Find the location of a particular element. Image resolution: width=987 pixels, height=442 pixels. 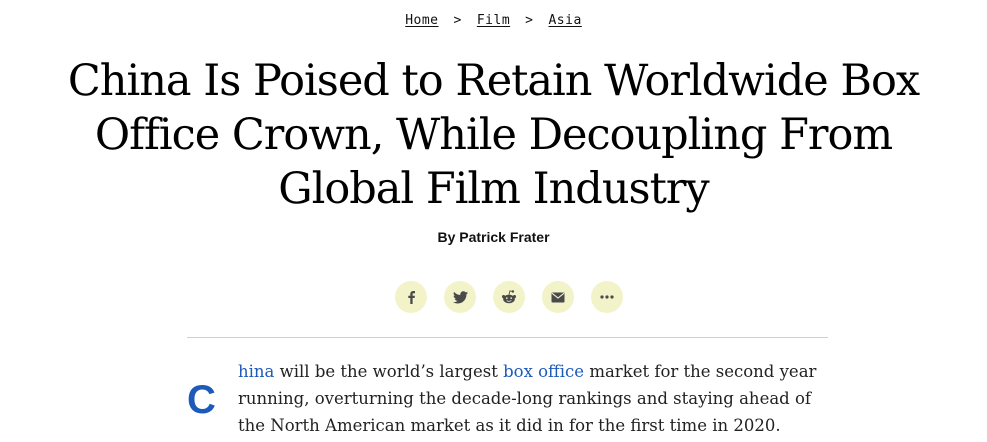

byline: By Patrick Frater is located at coordinates (493, 237).